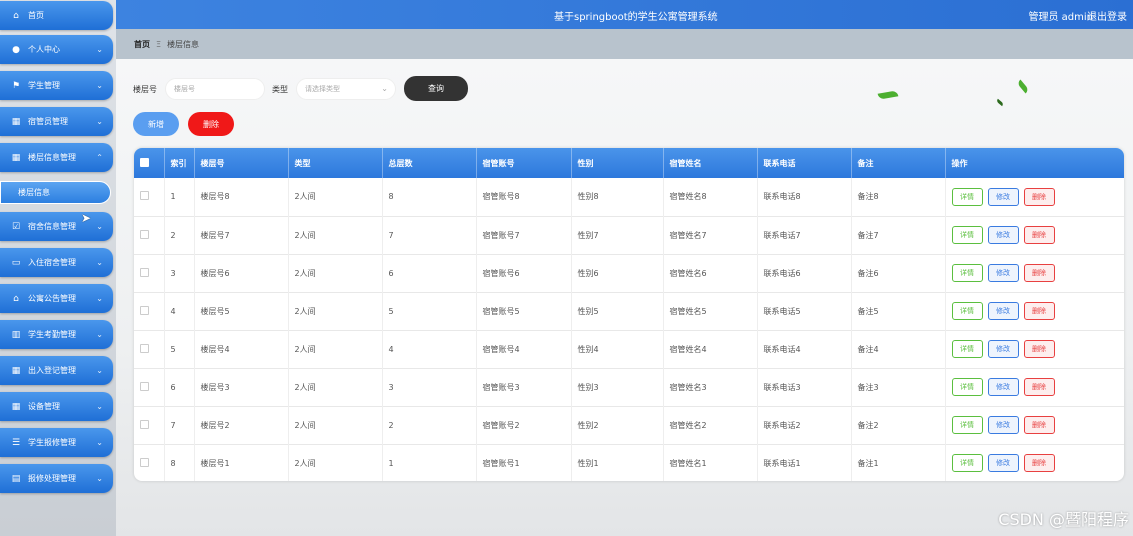 This screenshot has height=536, width=1133. Describe the element at coordinates (48, 121) in the screenshot. I see `sidebar-item-label: 宿管员管理` at that location.